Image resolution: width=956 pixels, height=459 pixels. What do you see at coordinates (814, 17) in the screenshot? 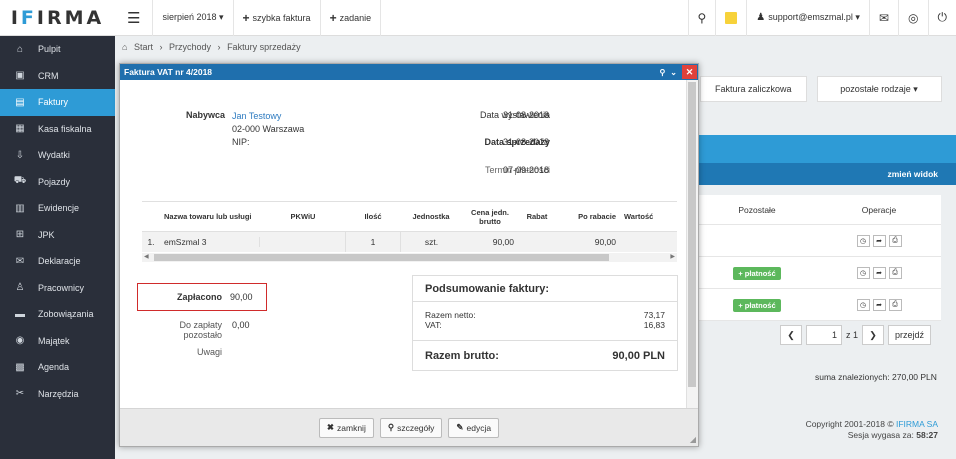
I see `user-email: support@emszmal.pl ▾` at bounding box center [814, 17].